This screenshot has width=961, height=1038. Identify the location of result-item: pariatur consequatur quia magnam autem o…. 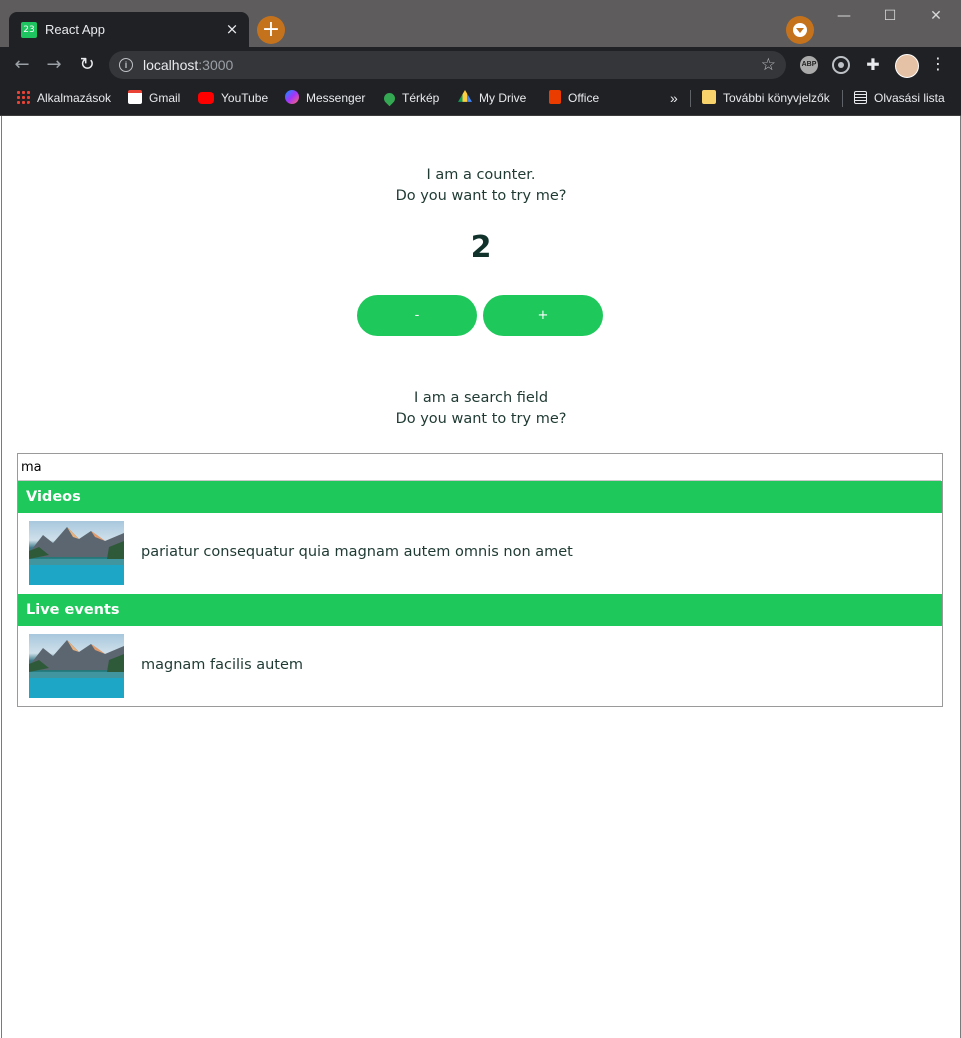
(480, 553).